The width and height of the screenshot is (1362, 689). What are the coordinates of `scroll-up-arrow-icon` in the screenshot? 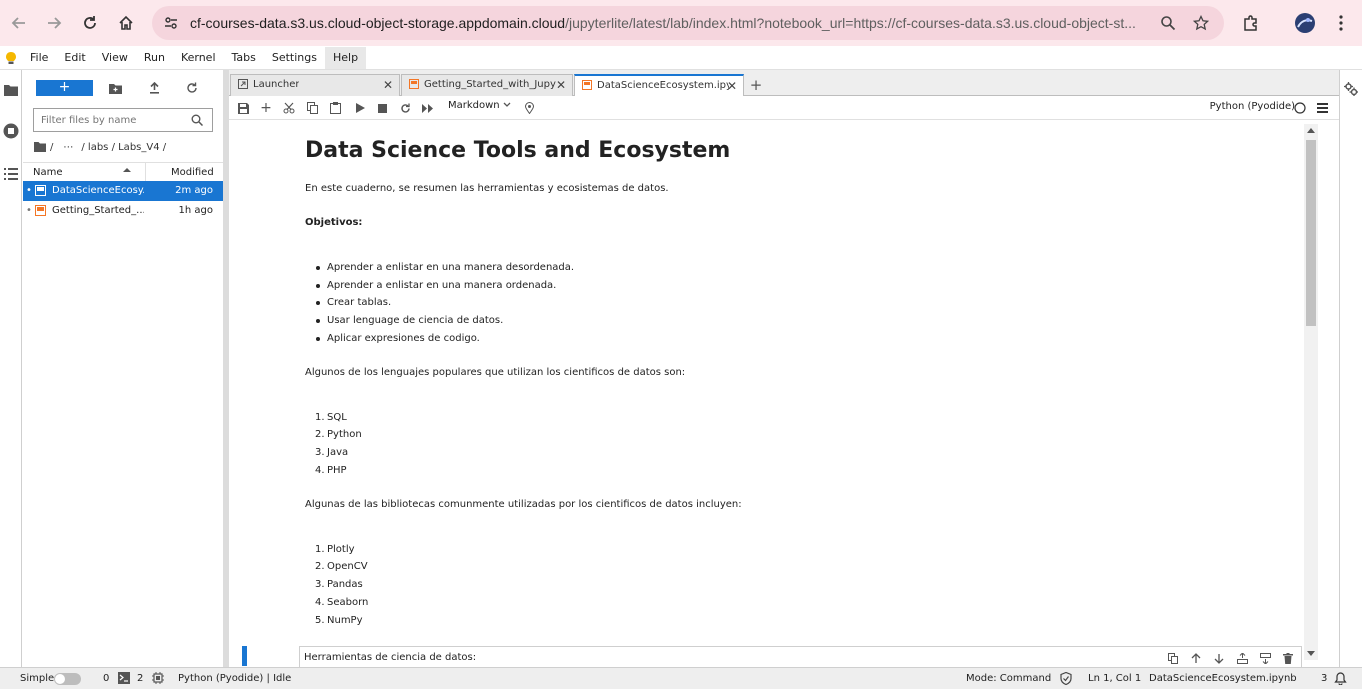 It's located at (1311, 130).